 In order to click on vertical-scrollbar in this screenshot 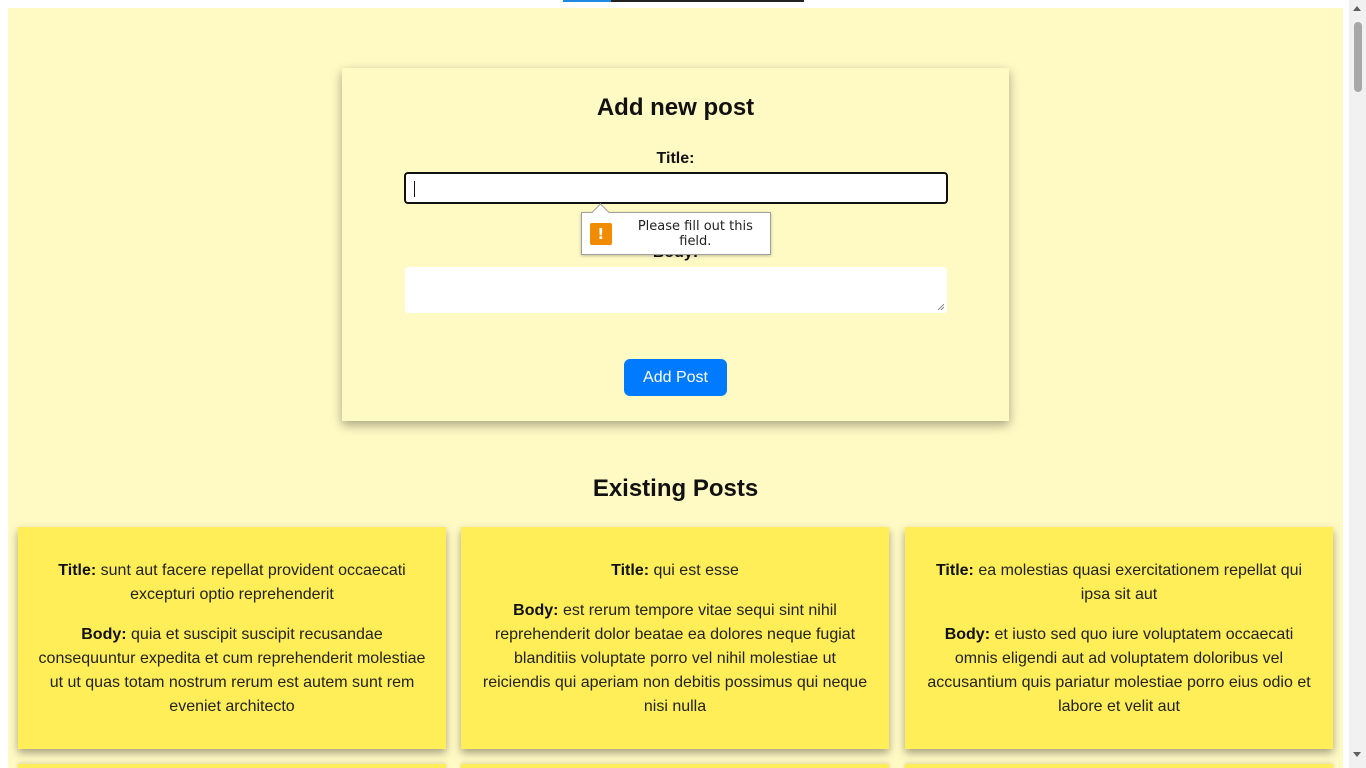, I will do `click(1357, 384)`.